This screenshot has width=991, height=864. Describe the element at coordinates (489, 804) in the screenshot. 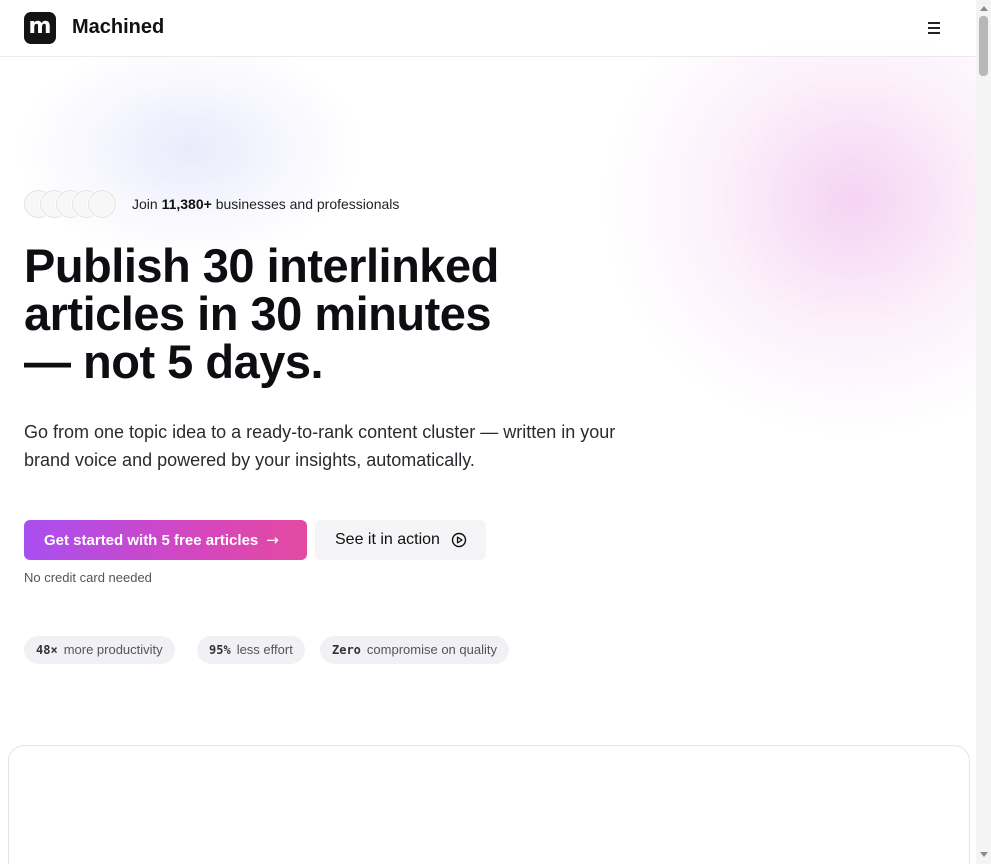

I see `product-preview-card` at that location.